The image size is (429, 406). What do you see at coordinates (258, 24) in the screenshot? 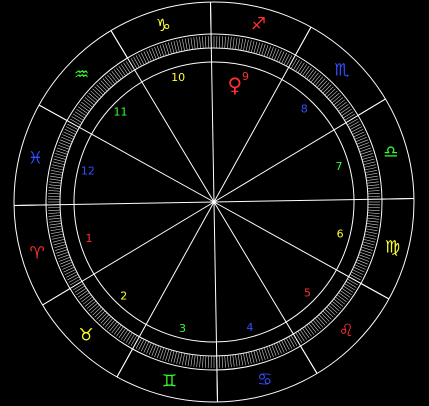
I see `sagittarius-icon: ♐` at bounding box center [258, 24].